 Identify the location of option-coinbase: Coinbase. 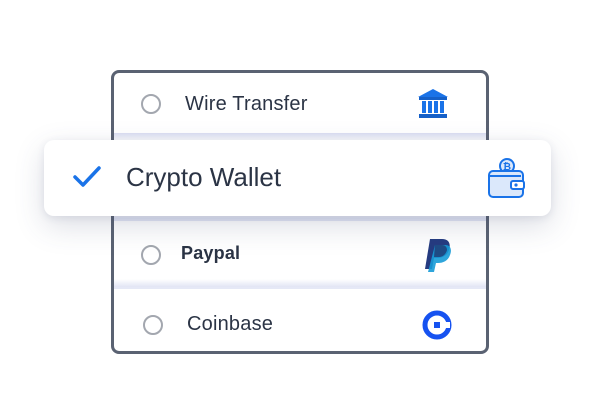
(300, 315).